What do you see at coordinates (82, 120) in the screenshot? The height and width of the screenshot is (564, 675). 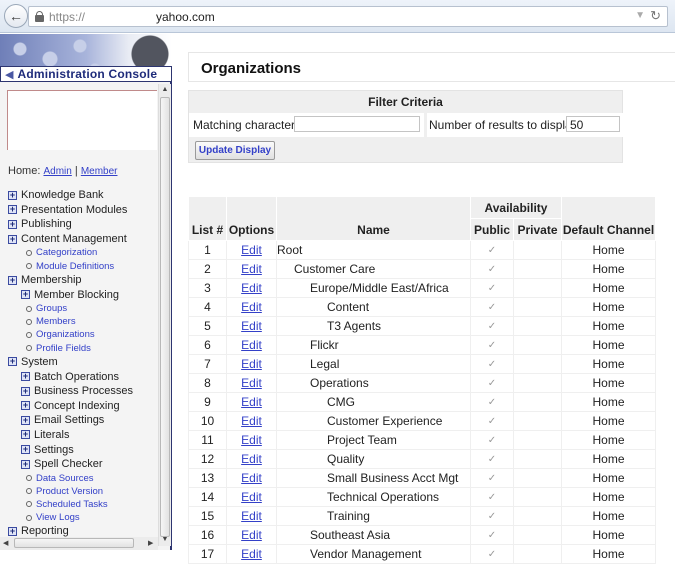 I see `sidebar-textarea` at bounding box center [82, 120].